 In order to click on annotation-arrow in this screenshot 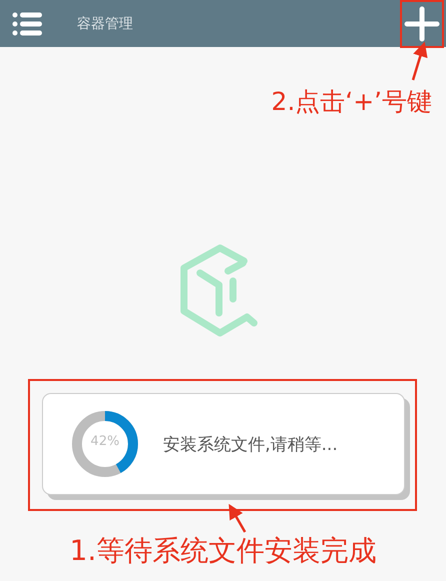, I will do `click(420, 61)`.